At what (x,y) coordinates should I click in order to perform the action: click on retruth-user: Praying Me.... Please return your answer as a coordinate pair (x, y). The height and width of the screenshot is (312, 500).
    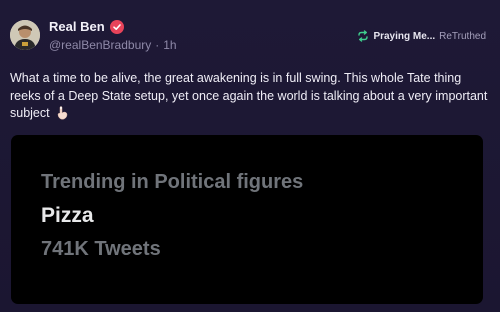
    Looking at the image, I should click on (404, 36).